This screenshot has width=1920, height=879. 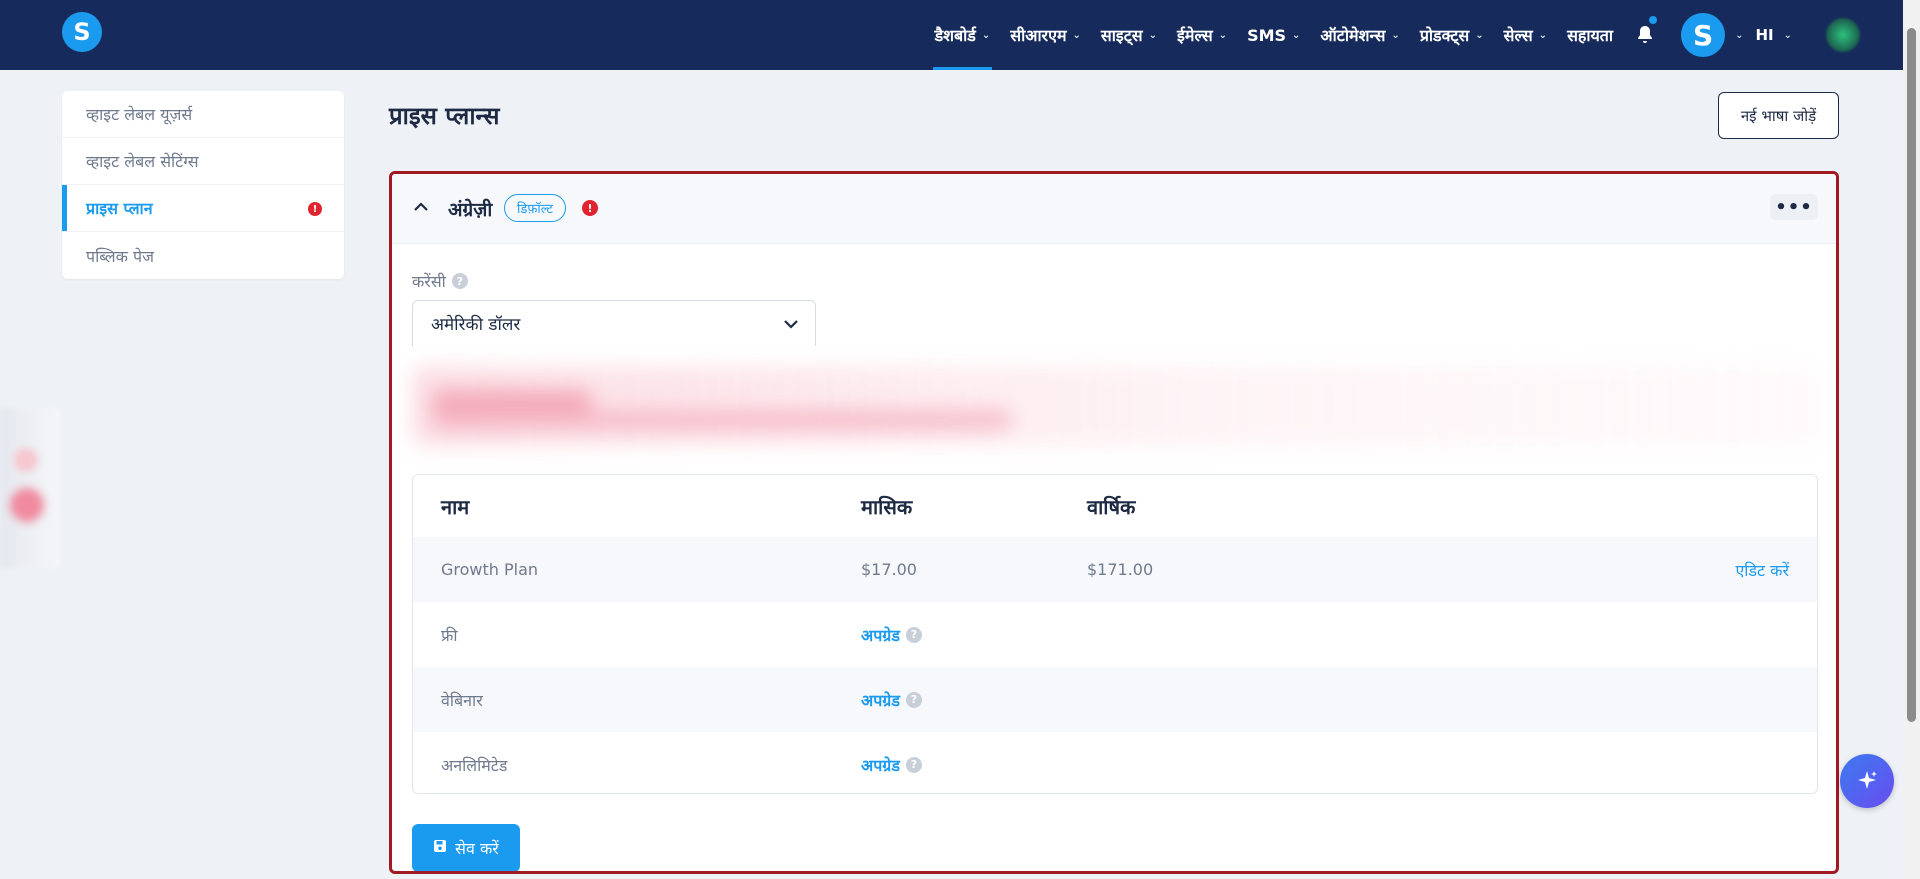 What do you see at coordinates (421, 207) in the screenshot?
I see `chevron-up-icon` at bounding box center [421, 207].